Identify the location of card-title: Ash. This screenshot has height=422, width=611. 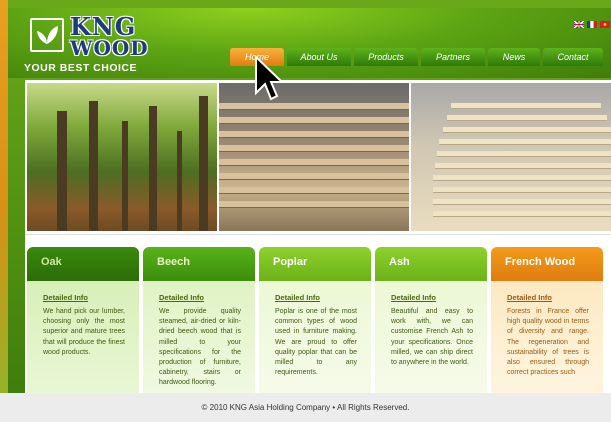
(431, 264).